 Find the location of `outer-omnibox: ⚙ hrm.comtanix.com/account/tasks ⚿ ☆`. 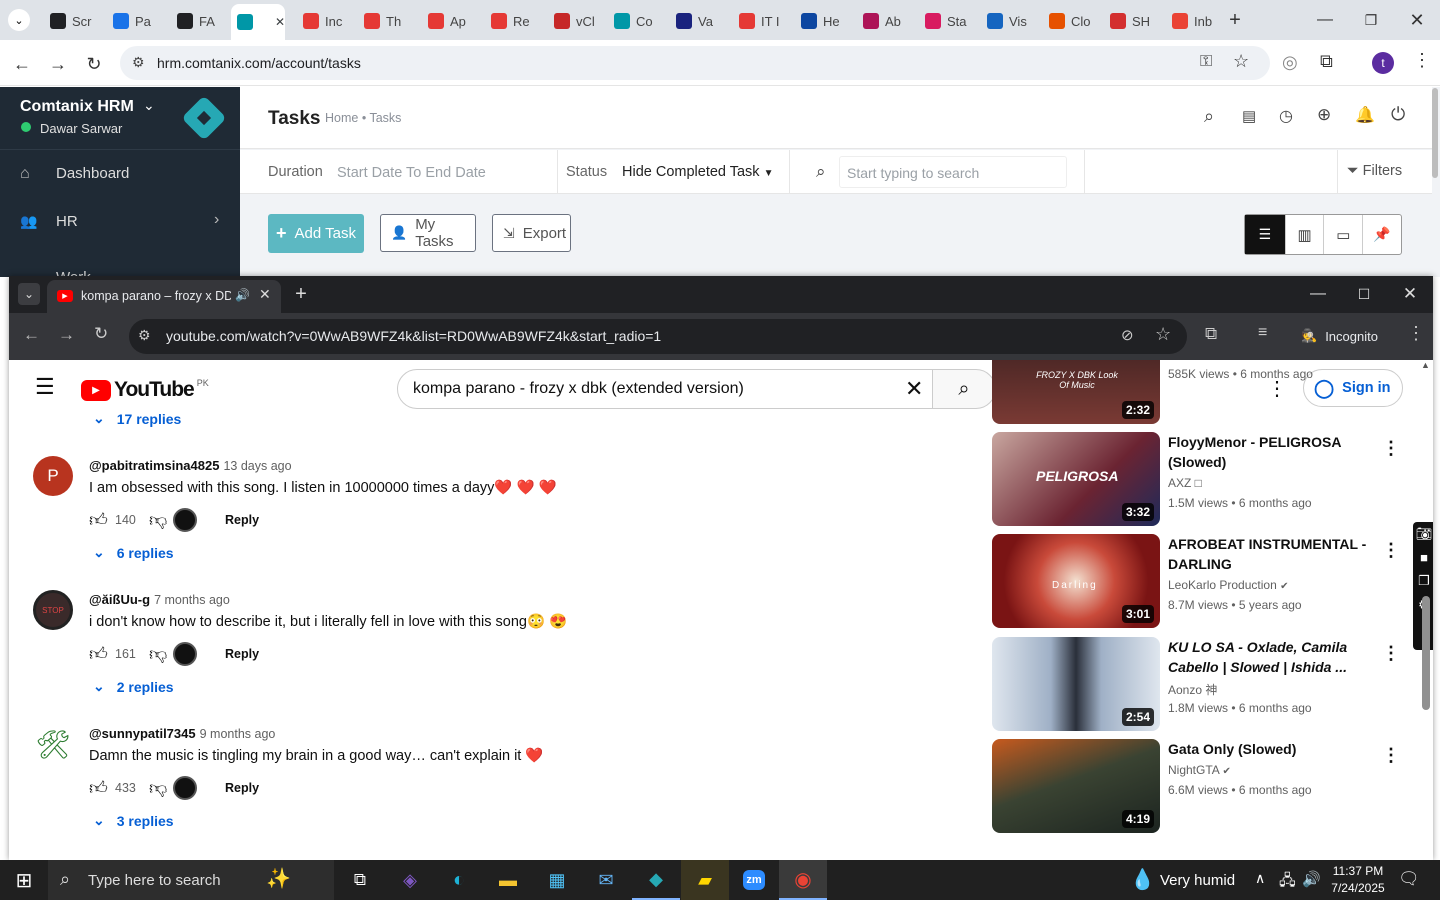

outer-omnibox: ⚙ hrm.comtanix.com/account/tasks ⚿ ☆ is located at coordinates (695, 63).